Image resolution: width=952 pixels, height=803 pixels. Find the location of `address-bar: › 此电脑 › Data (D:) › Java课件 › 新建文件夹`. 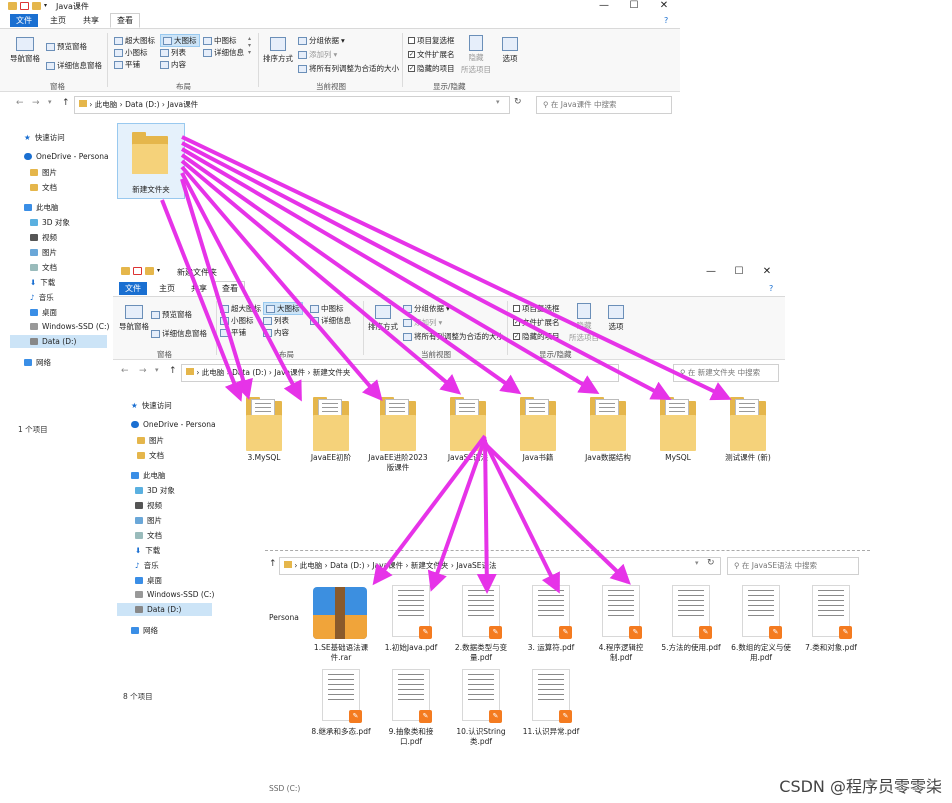

address-bar: › 此电脑 › Data (D:) › Java课件 › 新建文件夹 is located at coordinates (400, 373).